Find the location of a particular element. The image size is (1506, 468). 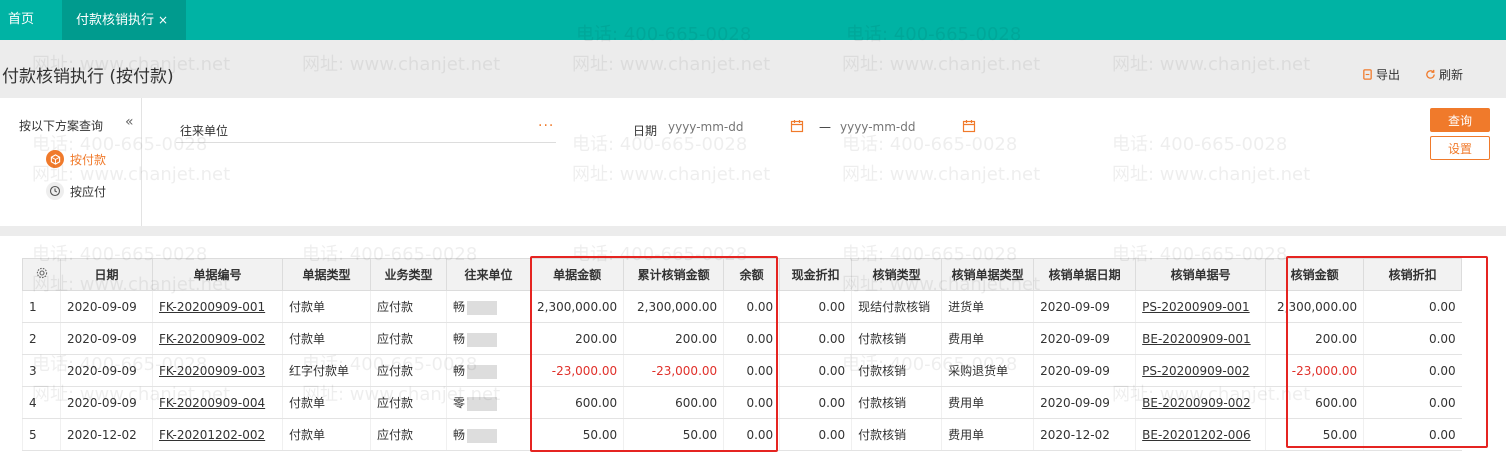

column-settings-cell is located at coordinates (41, 274).